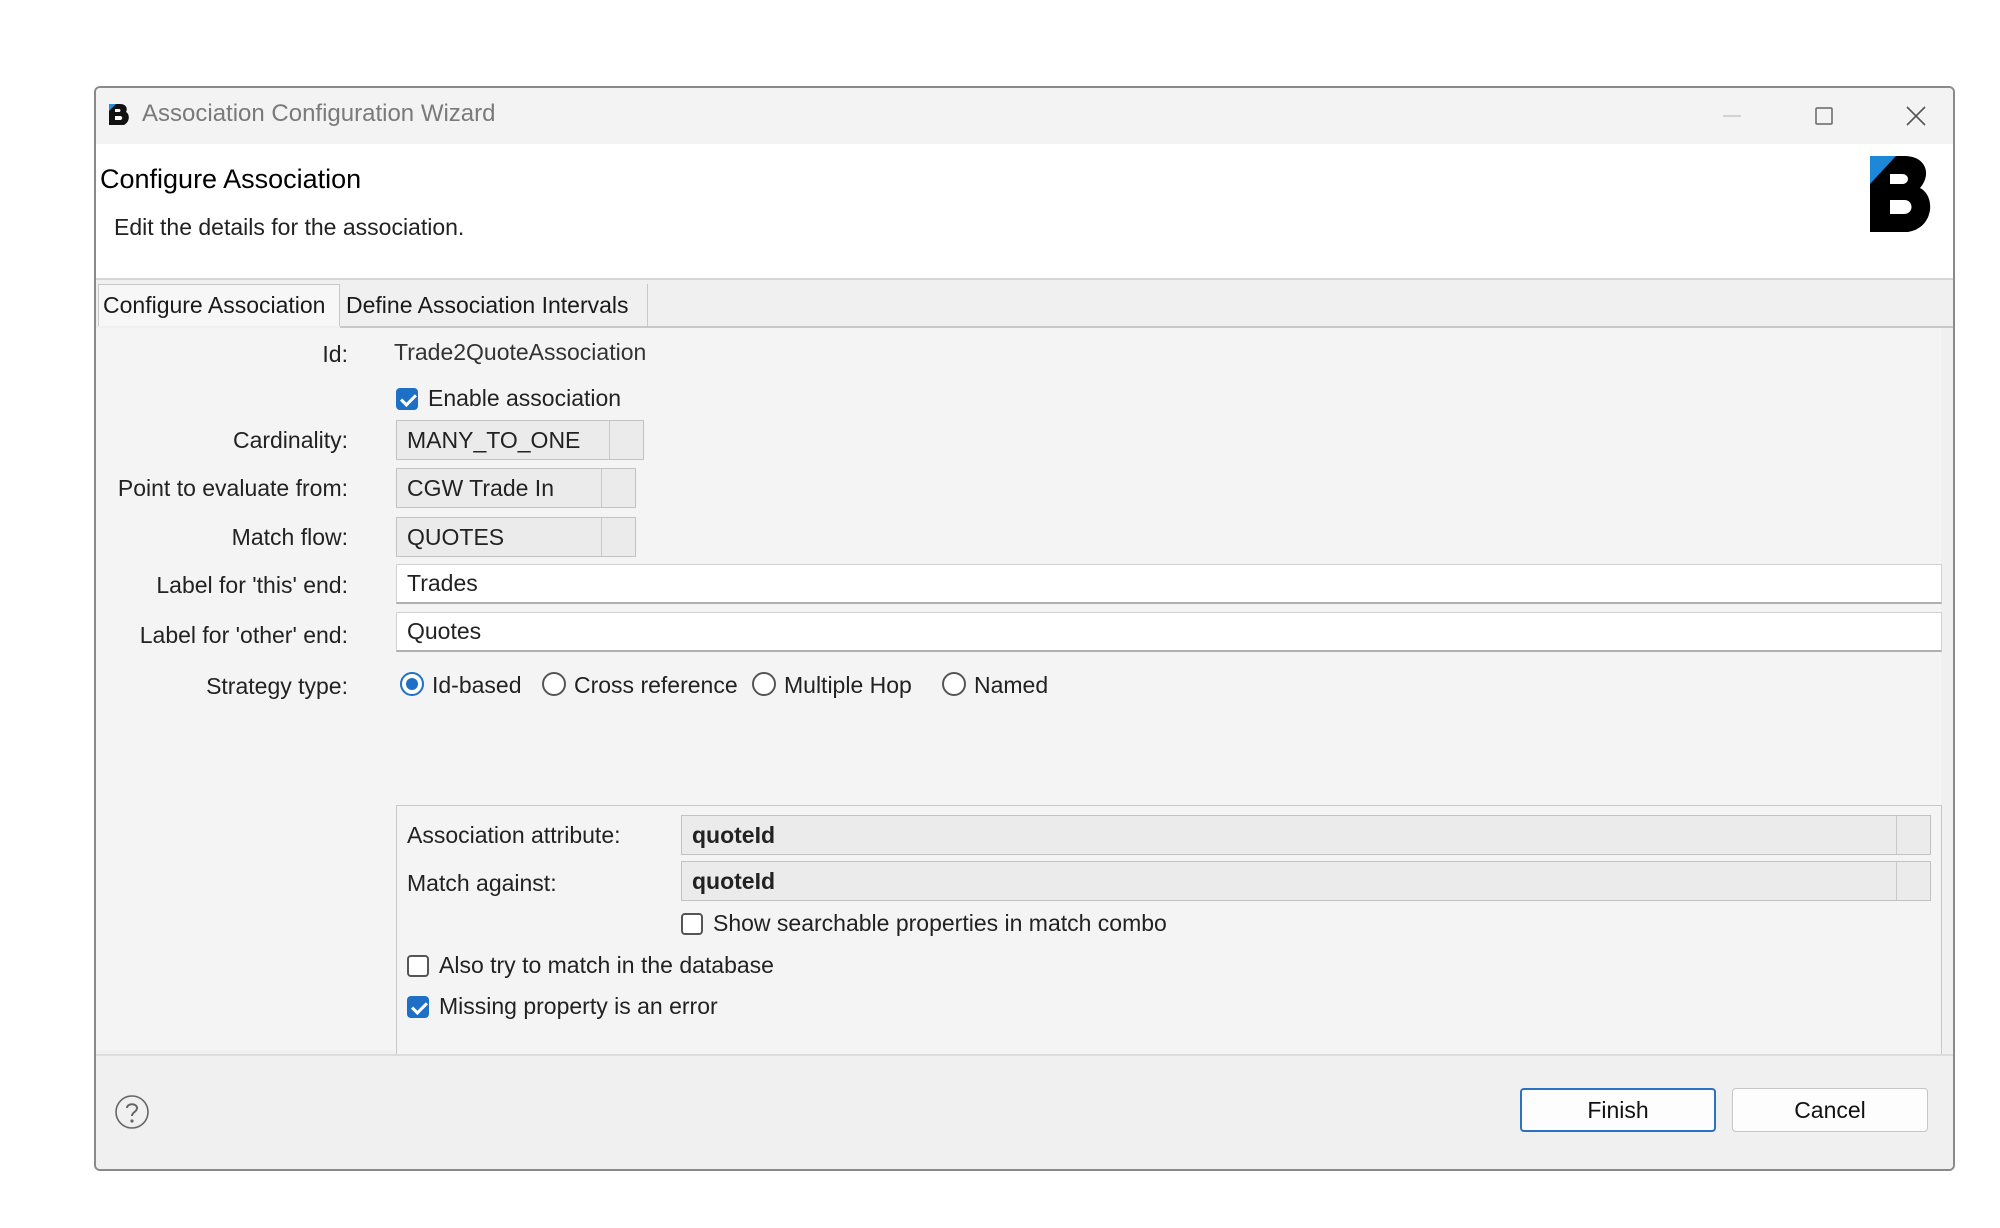 This screenshot has width=2000, height=1228. I want to click on radio-cross-reference, so click(554, 684).